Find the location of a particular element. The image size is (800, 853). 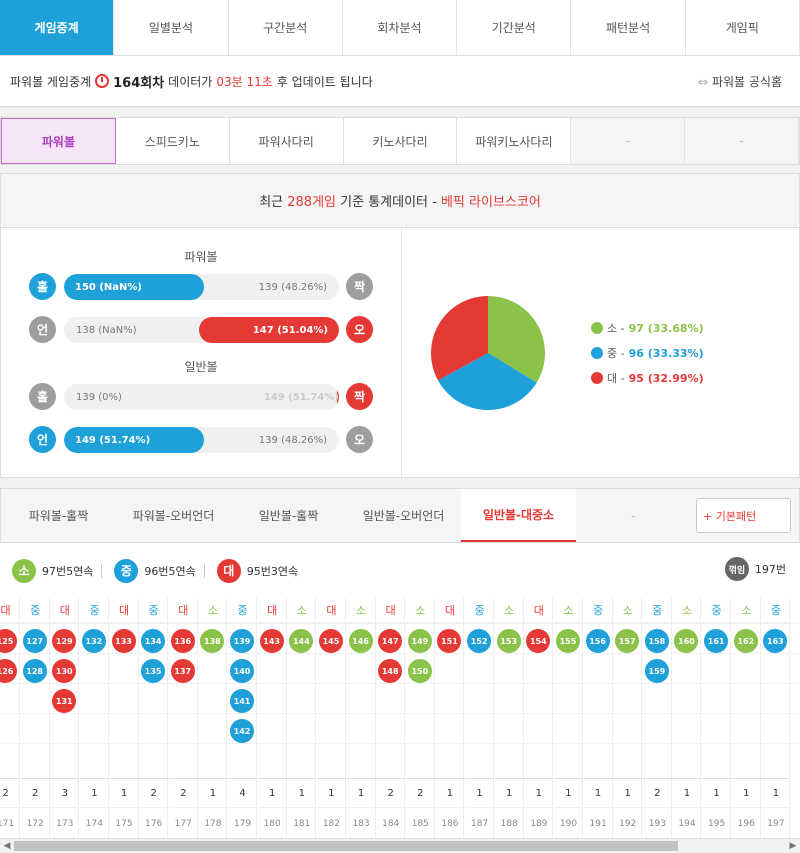

result-ball: 133 is located at coordinates (123, 641).